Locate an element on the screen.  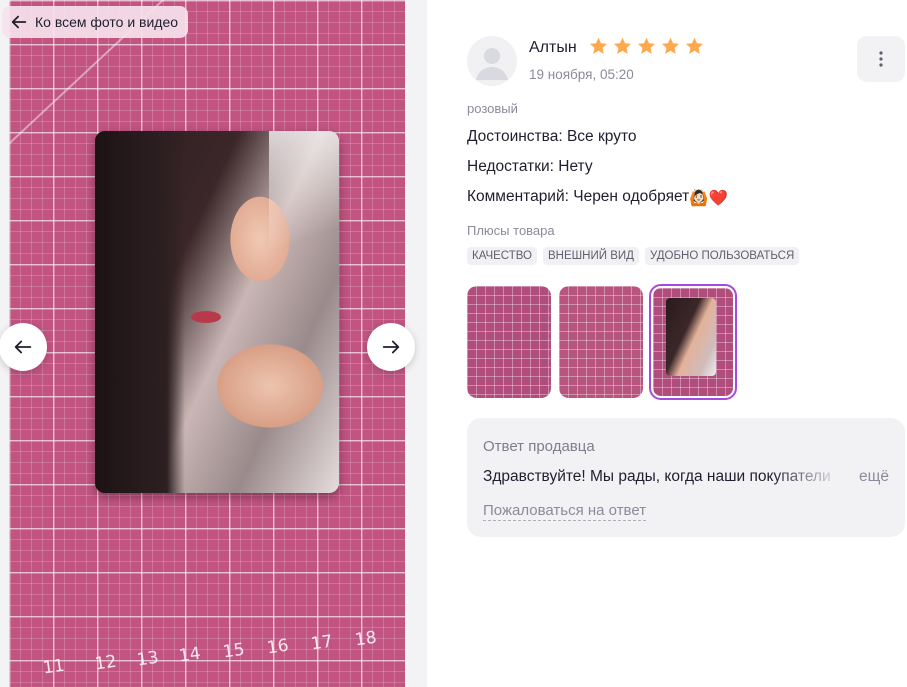
ruler-number: 14 is located at coordinates (189, 655).